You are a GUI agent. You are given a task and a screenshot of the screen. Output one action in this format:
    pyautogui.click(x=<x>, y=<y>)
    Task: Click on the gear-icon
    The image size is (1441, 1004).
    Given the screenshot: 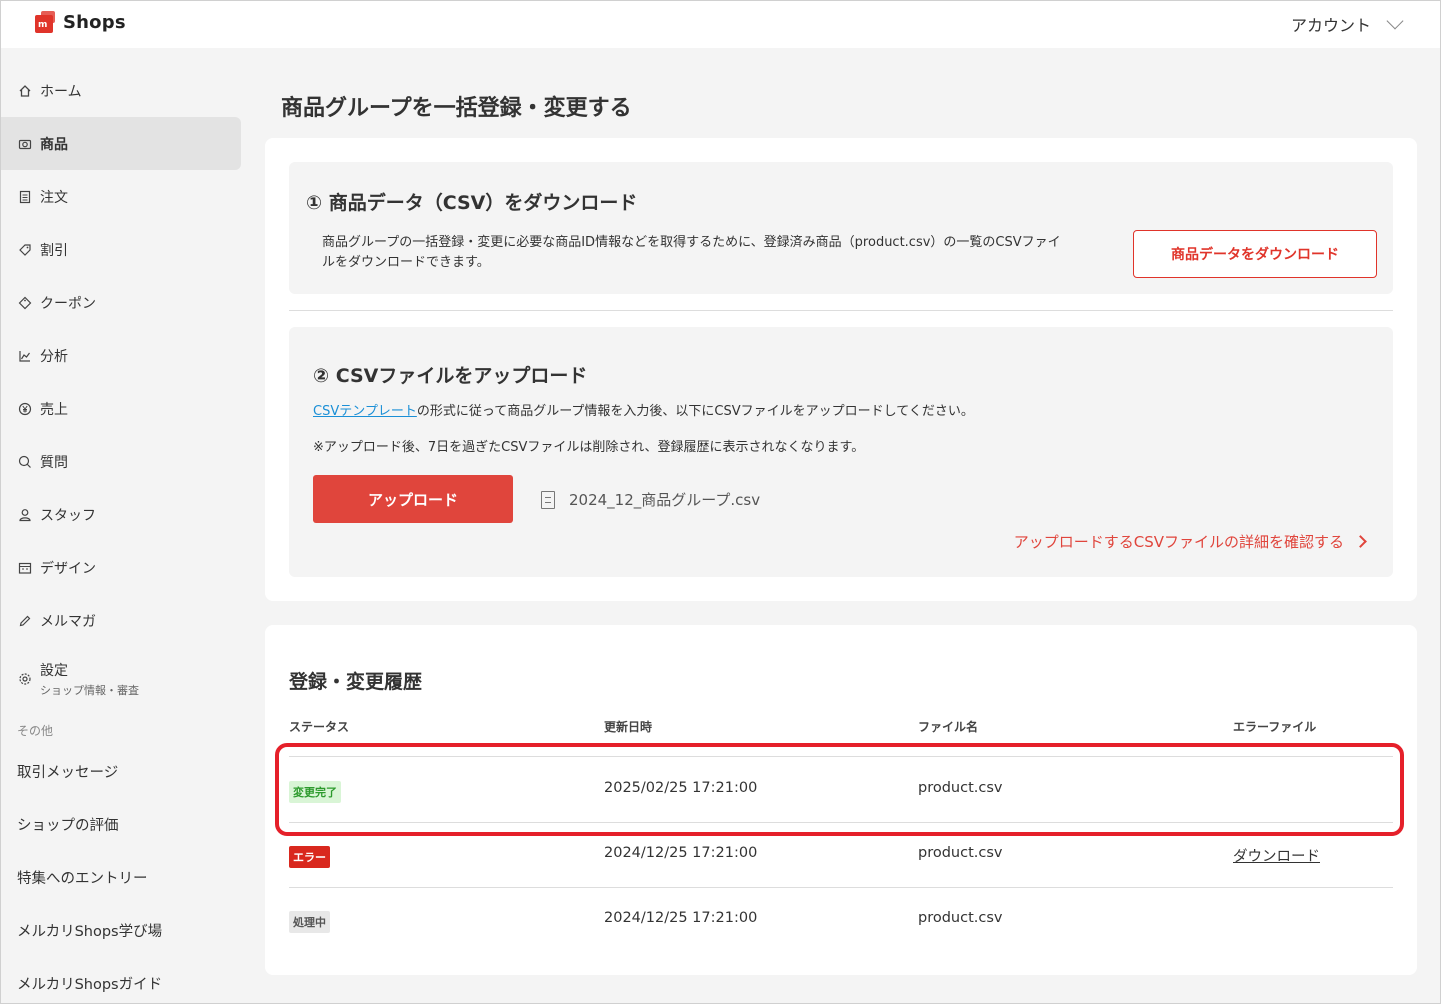 What is the action you would take?
    pyautogui.click(x=24, y=679)
    